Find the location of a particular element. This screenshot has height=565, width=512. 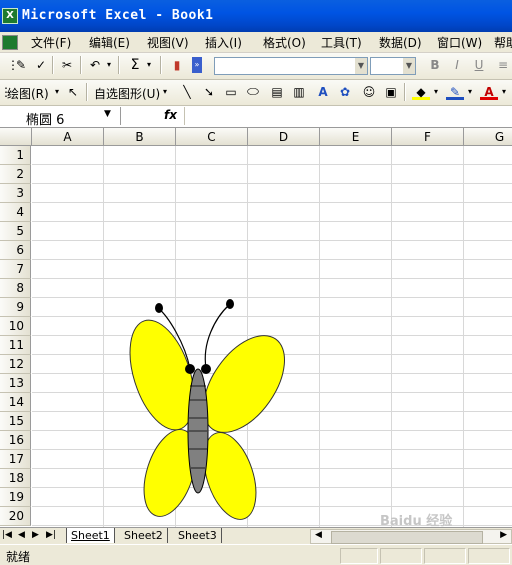

cut-icon: ✂ is located at coordinates (67, 65).